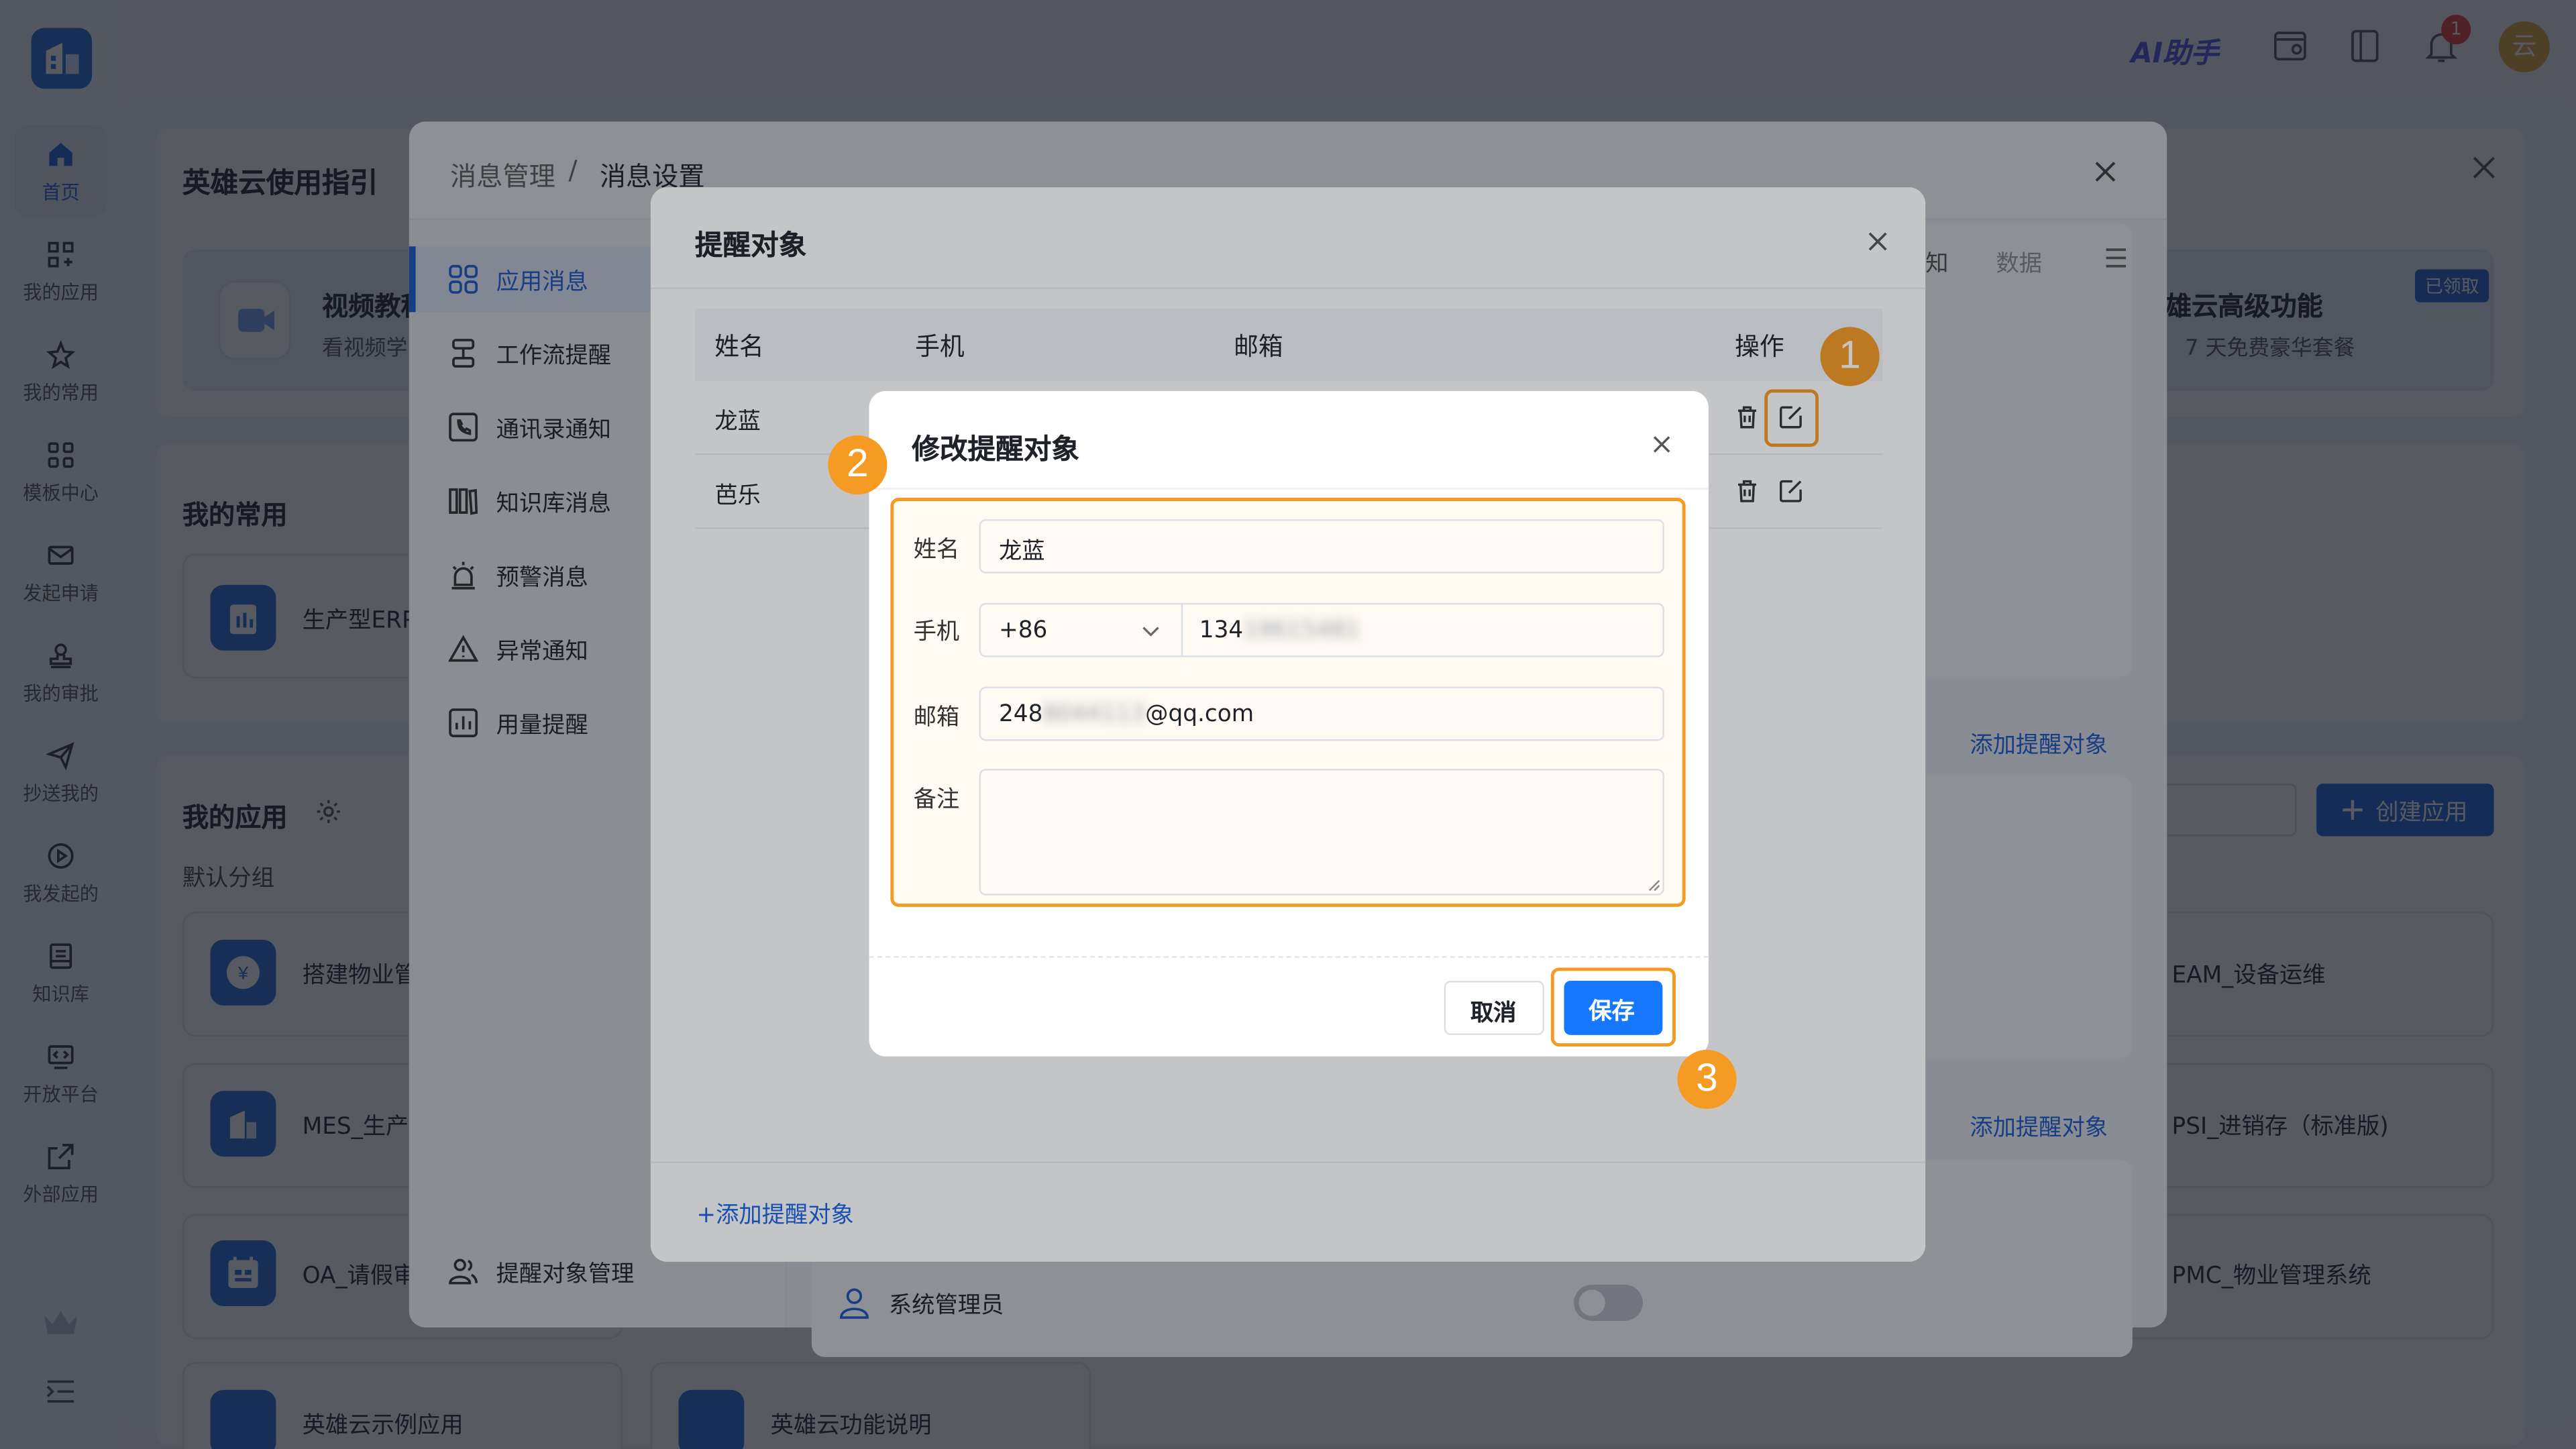 The image size is (2576, 1449). I want to click on step-badge-2: 2, so click(858, 465).